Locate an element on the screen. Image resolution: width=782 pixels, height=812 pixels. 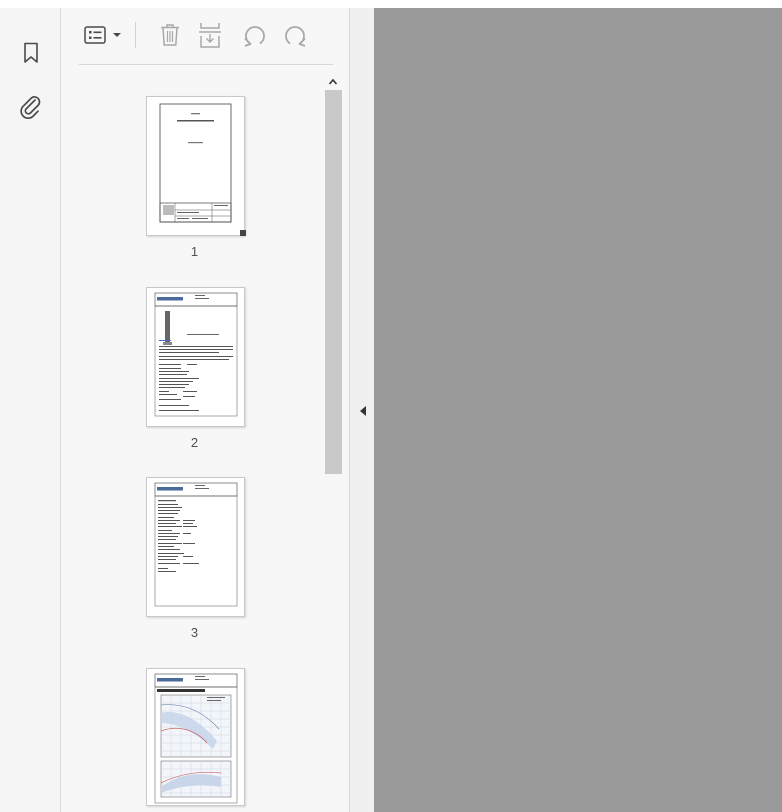
panel-collapse-strip is located at coordinates (362, 410).